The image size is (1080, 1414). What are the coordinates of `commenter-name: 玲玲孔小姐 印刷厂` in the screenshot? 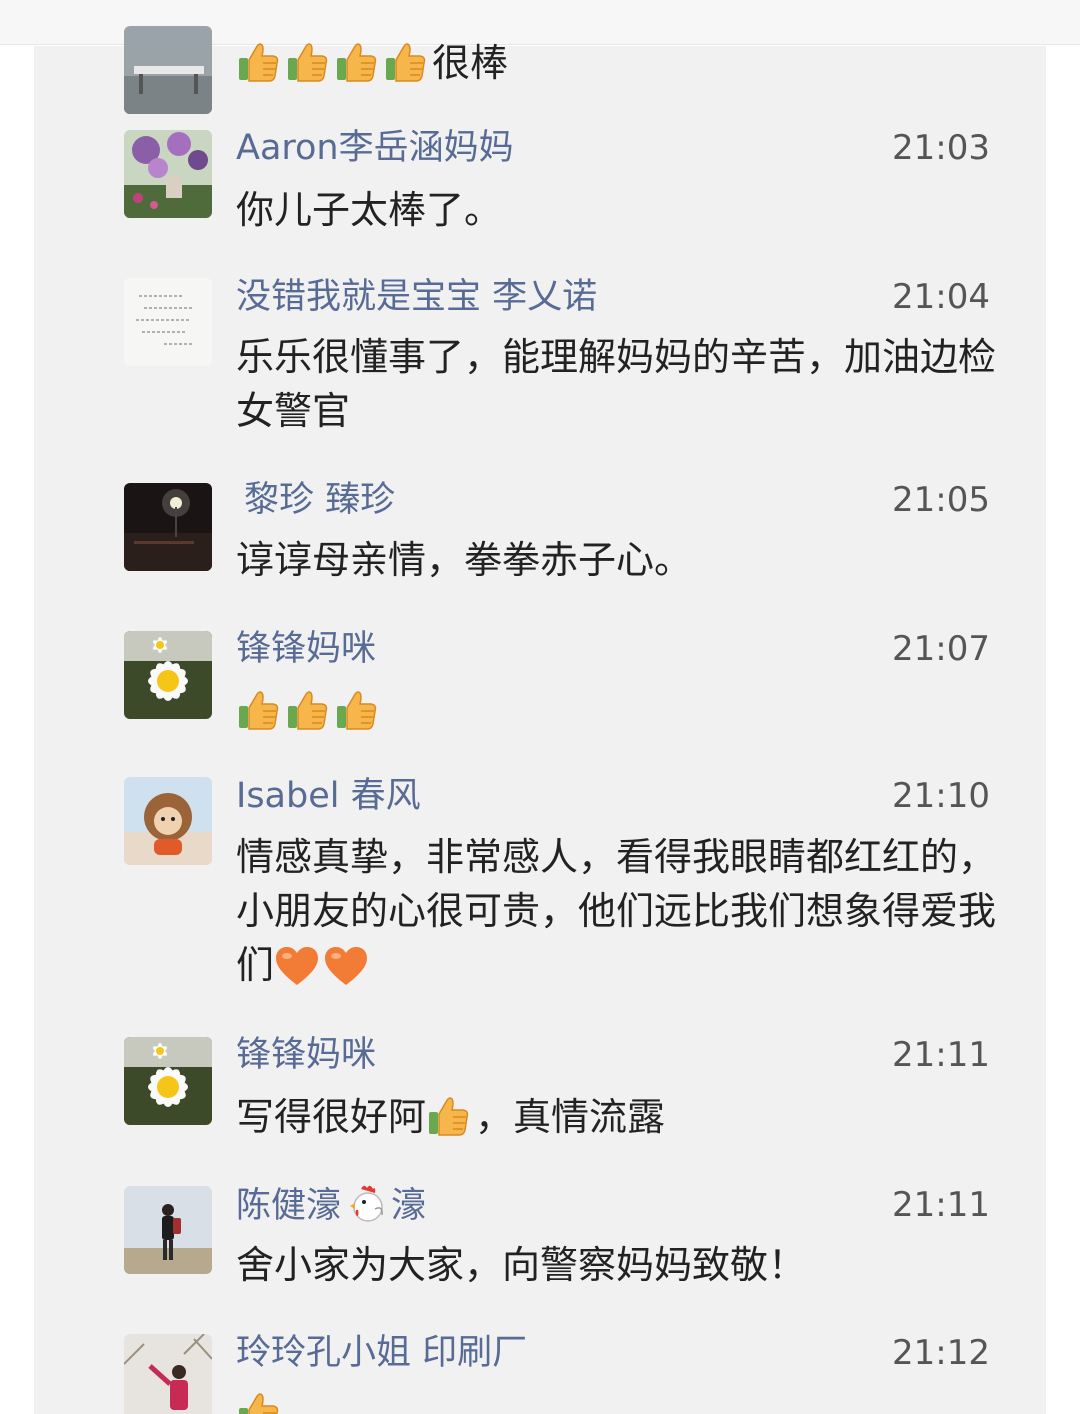 It's located at (381, 1353).